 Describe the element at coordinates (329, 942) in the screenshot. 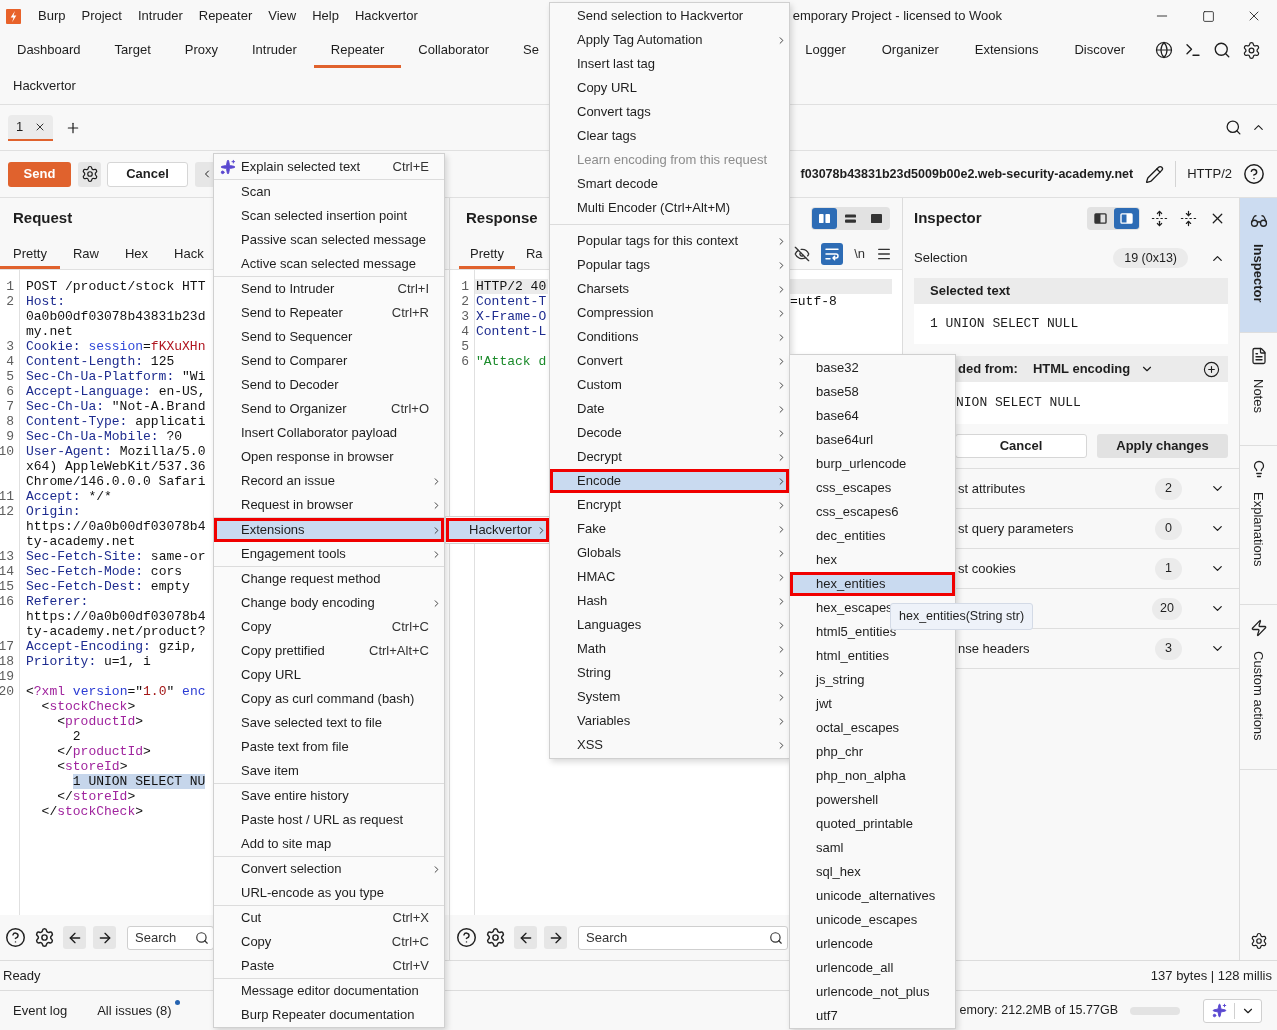

I see `menu-item: Copy Ctrl+C` at that location.